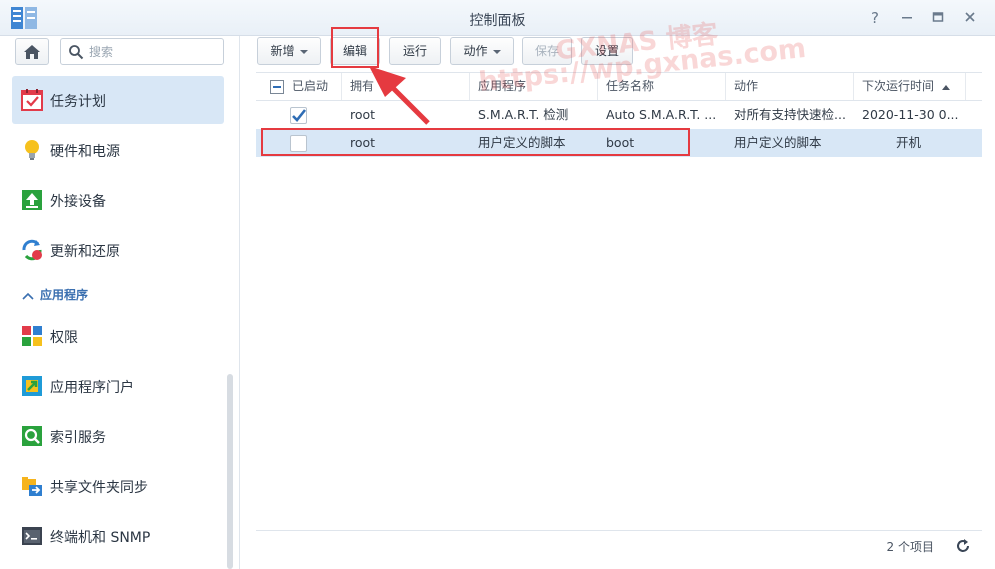  I want to click on header-label: 应用程序, so click(502, 86).